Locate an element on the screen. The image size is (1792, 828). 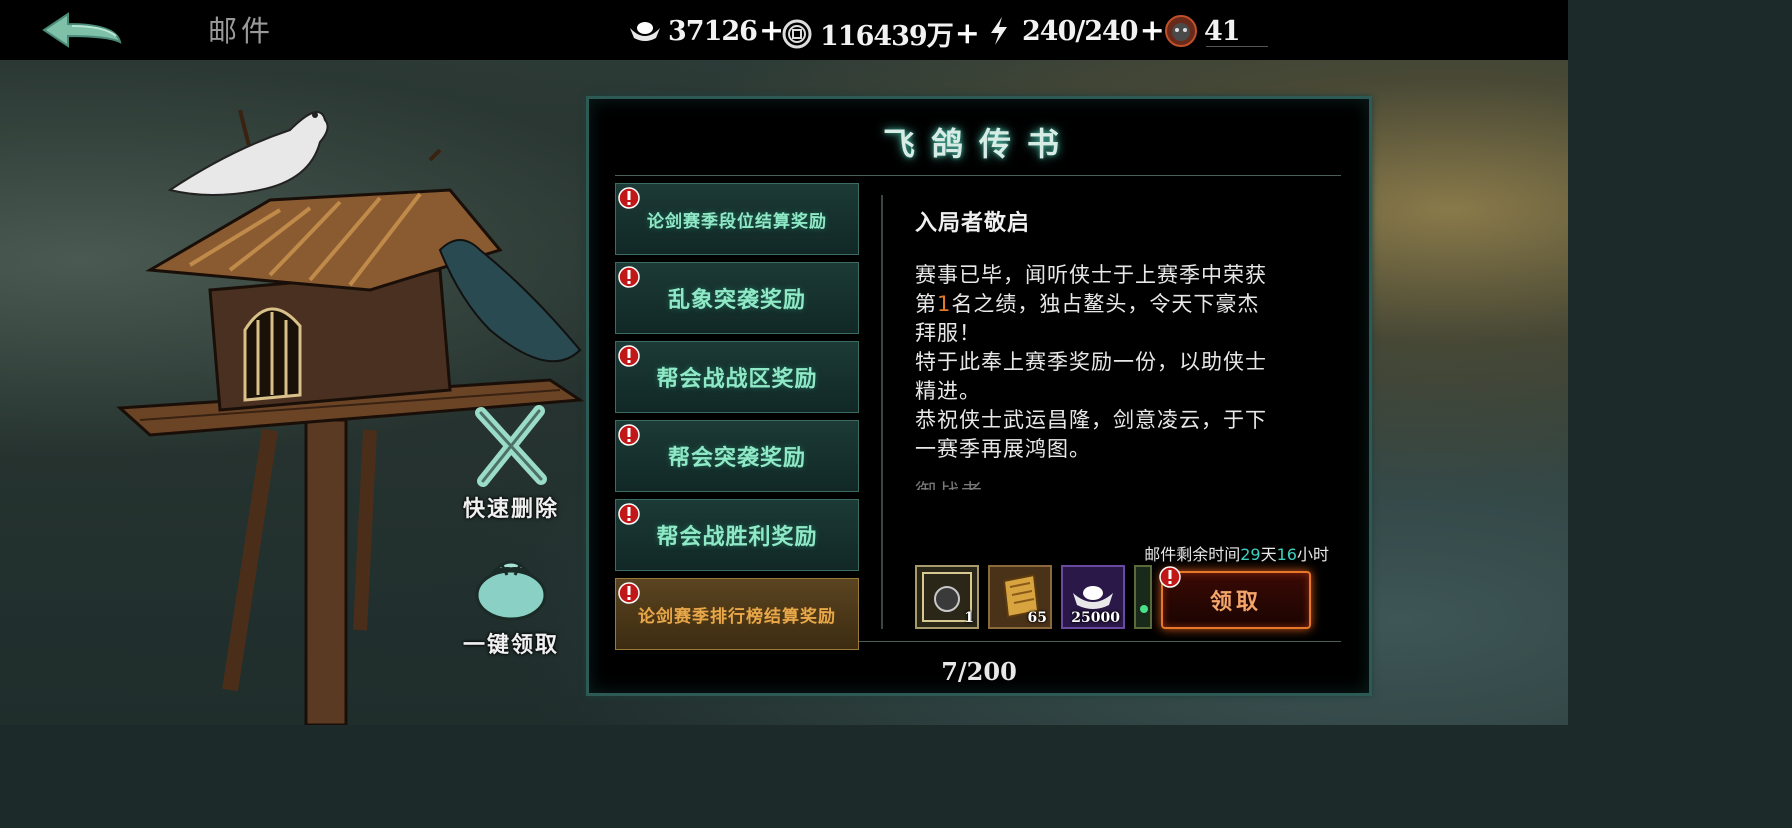
mail-line: 一赛季再展鸿图。 is located at coordinates (1003, 449).